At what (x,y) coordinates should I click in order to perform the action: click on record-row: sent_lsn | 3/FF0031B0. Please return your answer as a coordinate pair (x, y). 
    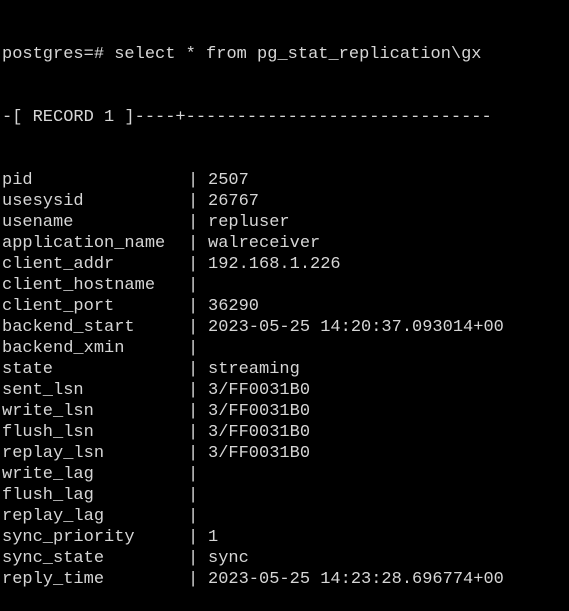
    Looking at the image, I should click on (284, 390).